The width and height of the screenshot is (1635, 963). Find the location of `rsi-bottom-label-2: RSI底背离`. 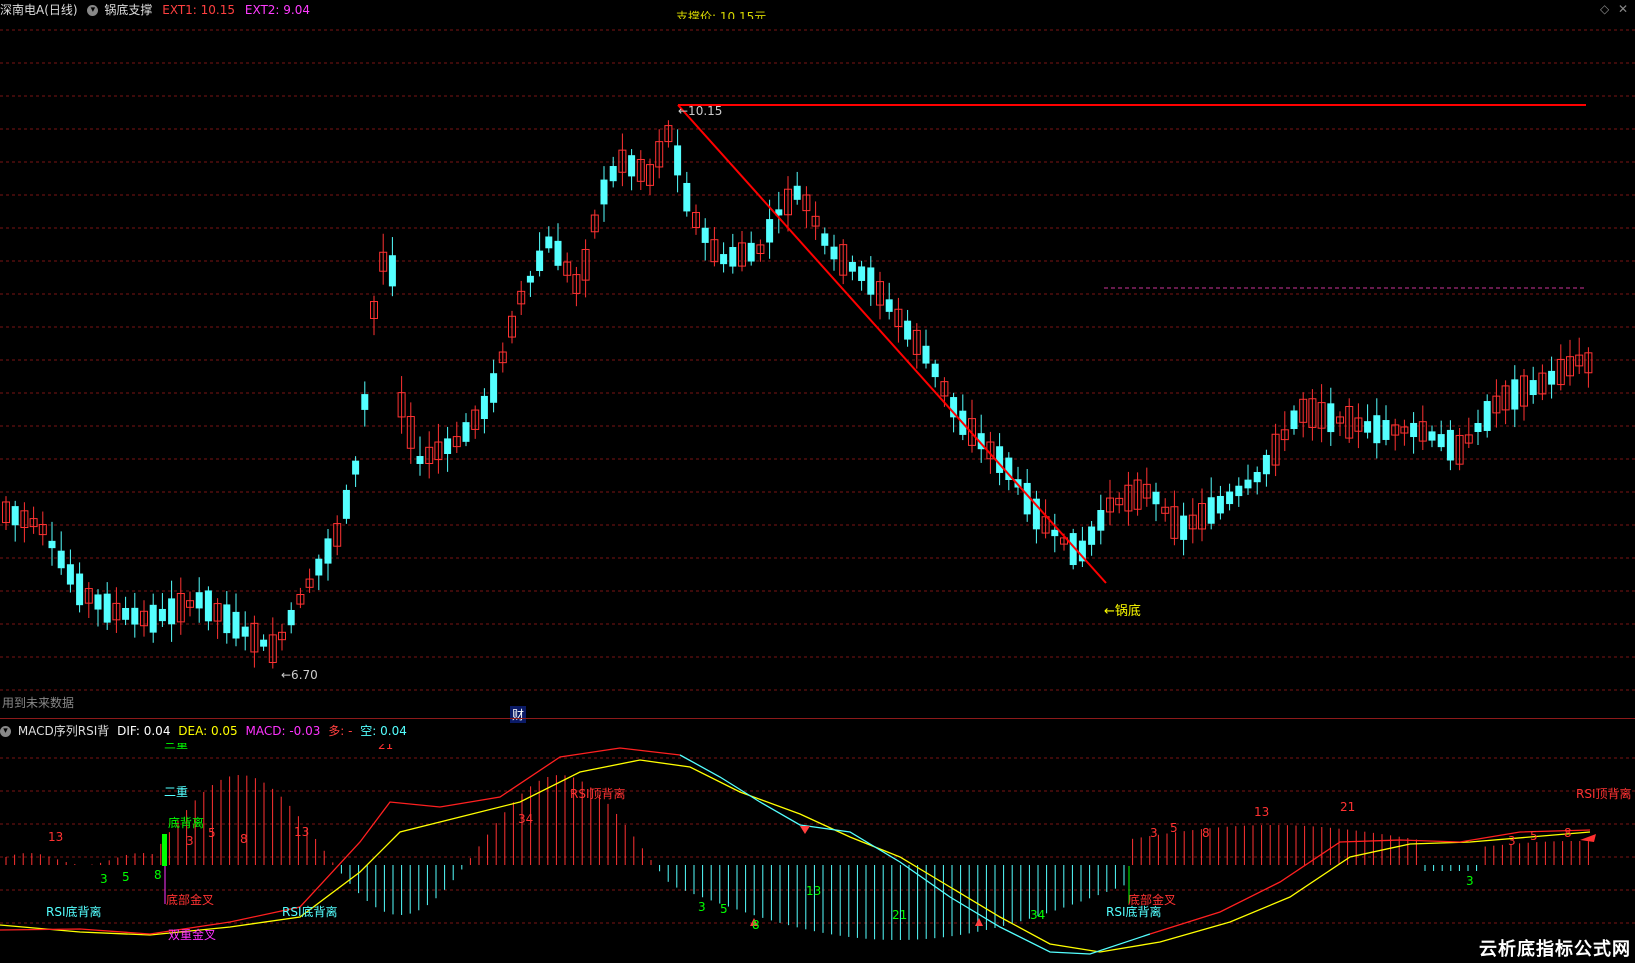

rsi-bottom-label-2: RSI底背离 is located at coordinates (310, 912).